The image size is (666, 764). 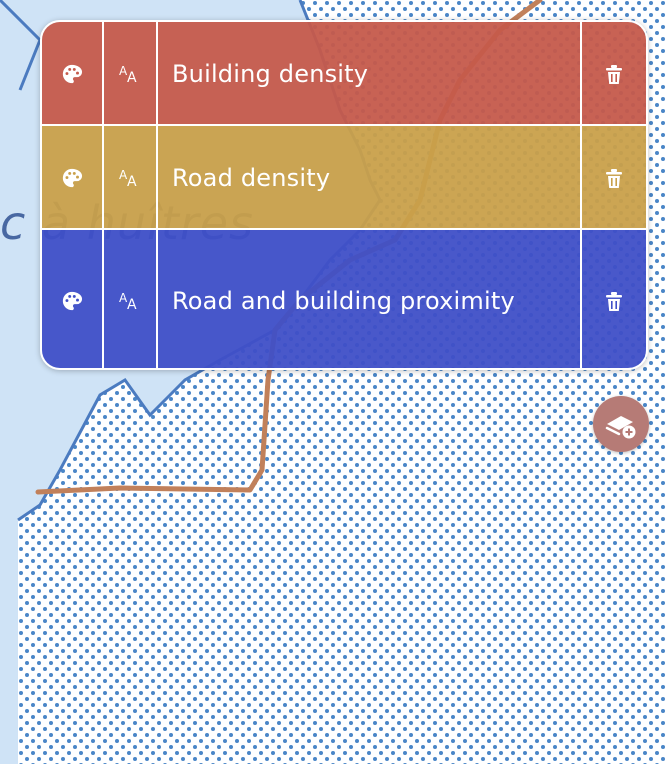 I want to click on layer-row-building-density: AA Building density, so click(x=344, y=74).